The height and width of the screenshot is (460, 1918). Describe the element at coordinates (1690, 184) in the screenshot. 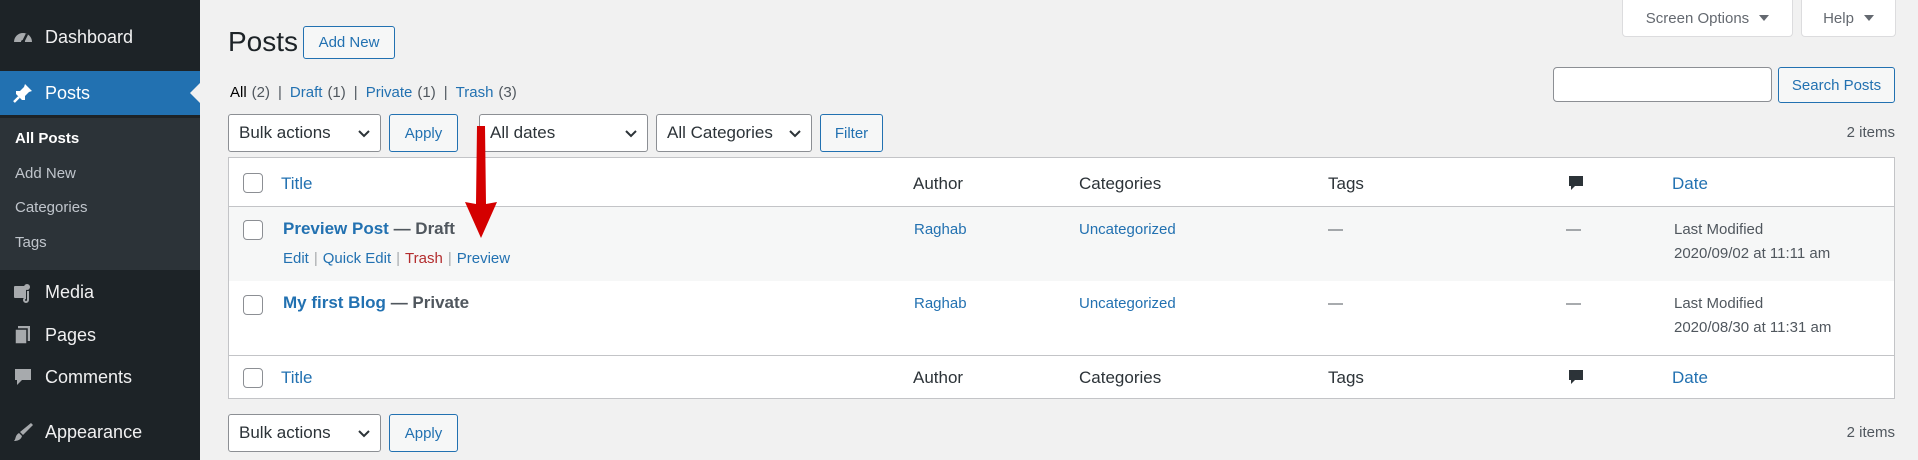

I see `column-date-header: Date` at that location.